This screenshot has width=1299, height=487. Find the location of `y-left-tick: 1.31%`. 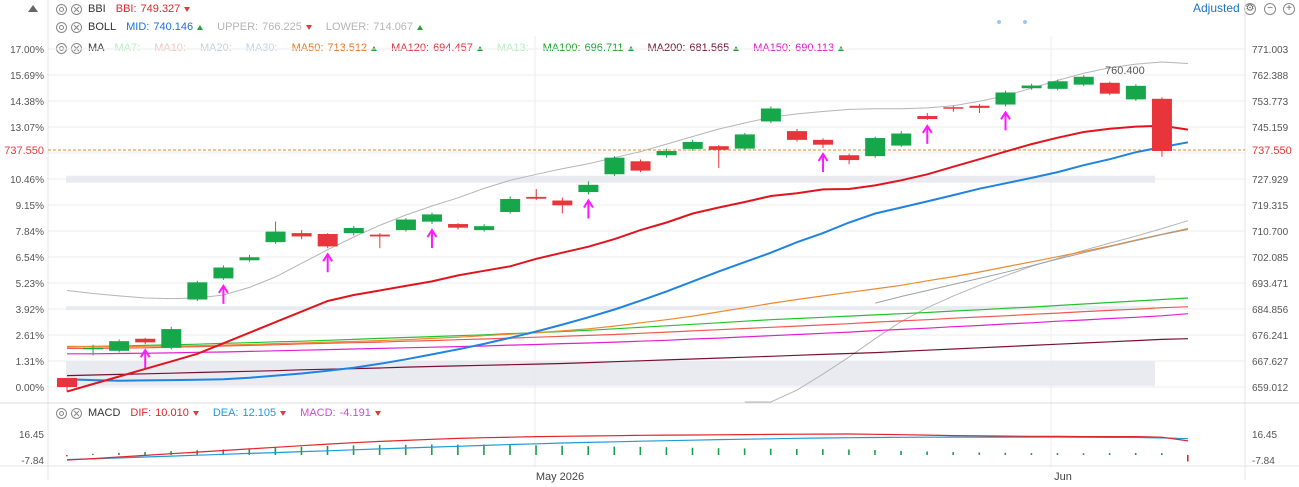

y-left-tick: 1.31% is located at coordinates (30, 362).